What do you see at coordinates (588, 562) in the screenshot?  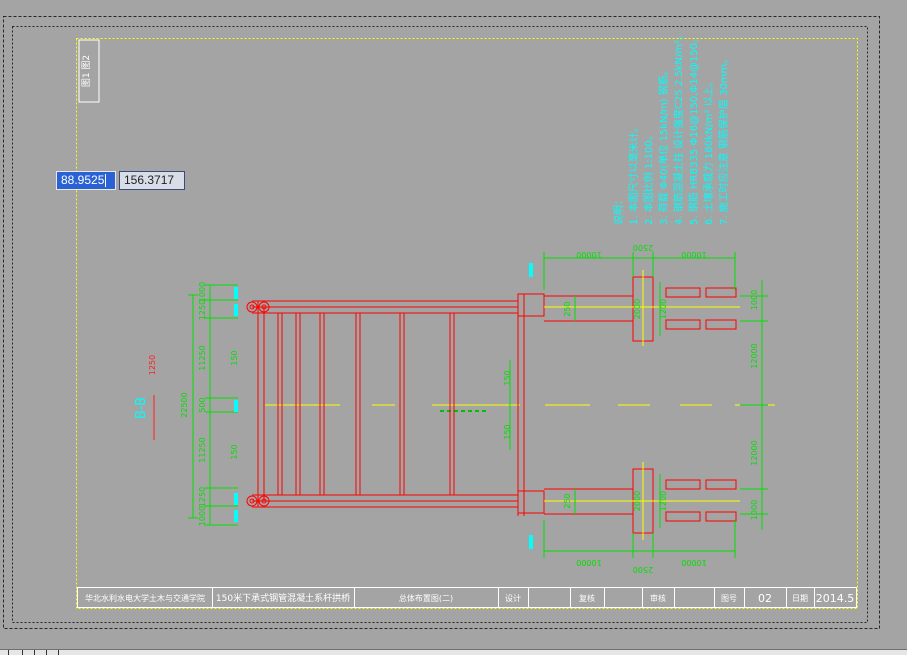 I see `dim-bottom-span-a: 10000` at bounding box center [588, 562].